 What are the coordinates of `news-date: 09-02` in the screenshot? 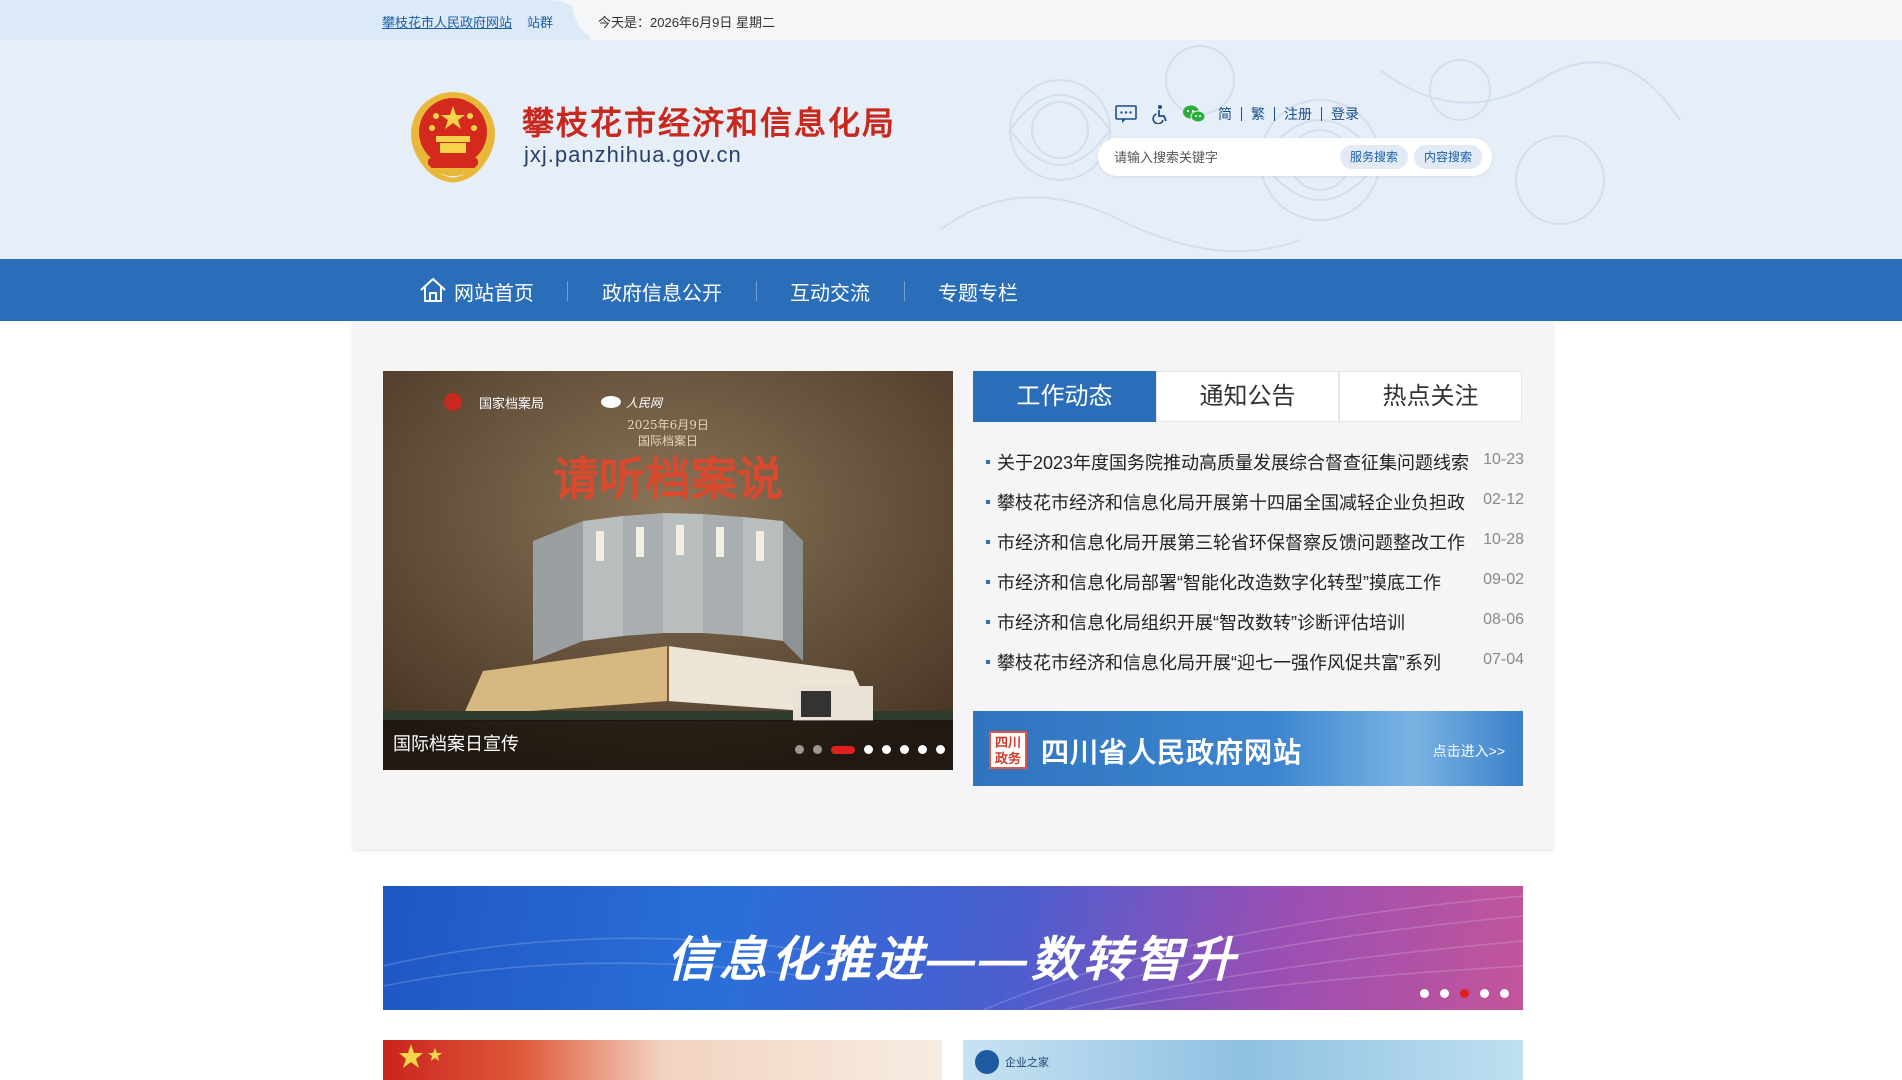 It's located at (1503, 579).